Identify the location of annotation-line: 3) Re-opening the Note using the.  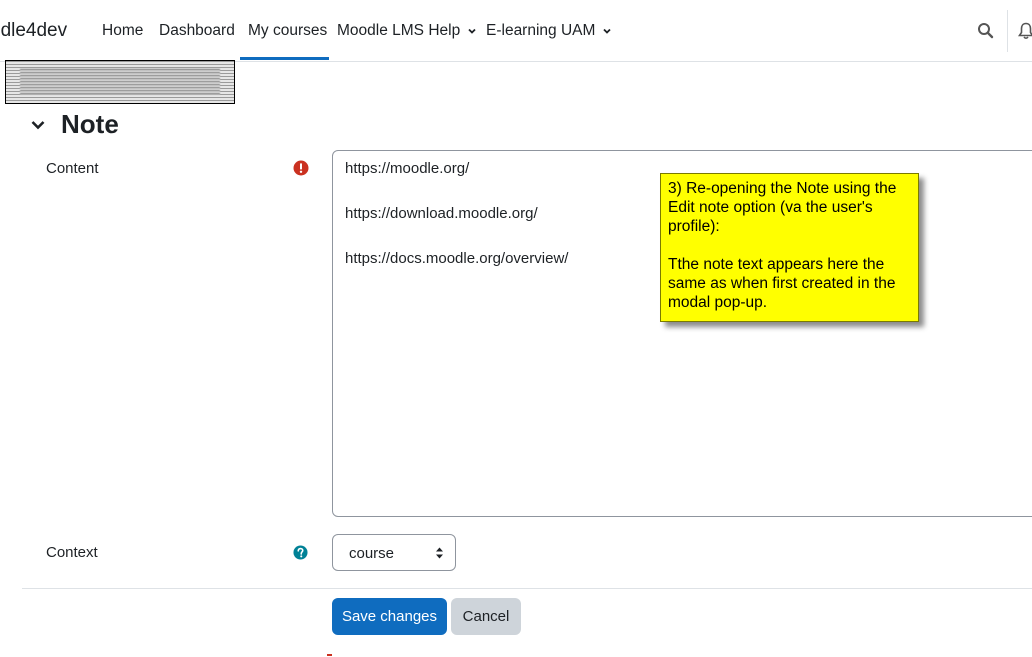
(782, 188).